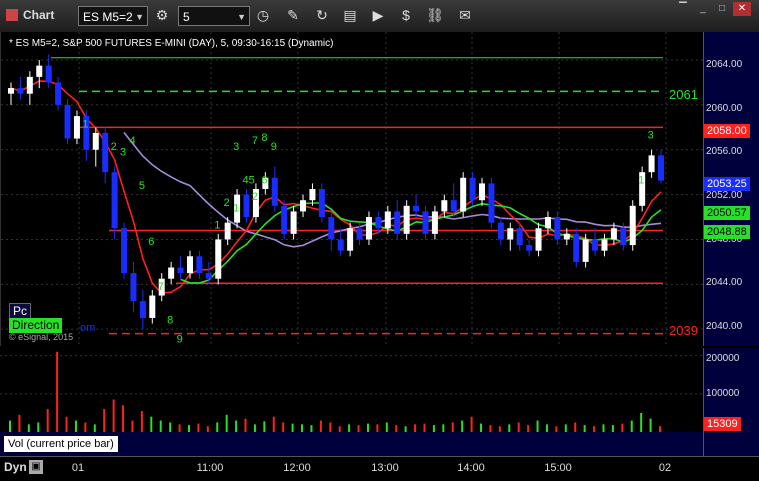  I want to click on pencil-icon: ✎, so click(293, 15).